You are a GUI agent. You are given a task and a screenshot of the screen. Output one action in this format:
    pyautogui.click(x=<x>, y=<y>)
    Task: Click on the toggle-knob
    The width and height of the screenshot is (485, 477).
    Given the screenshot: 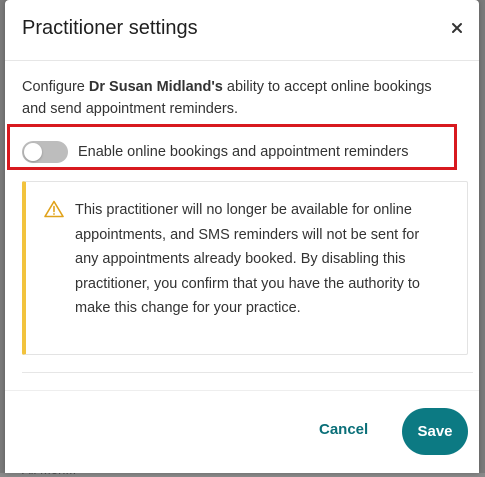 What is the action you would take?
    pyautogui.click(x=33, y=152)
    